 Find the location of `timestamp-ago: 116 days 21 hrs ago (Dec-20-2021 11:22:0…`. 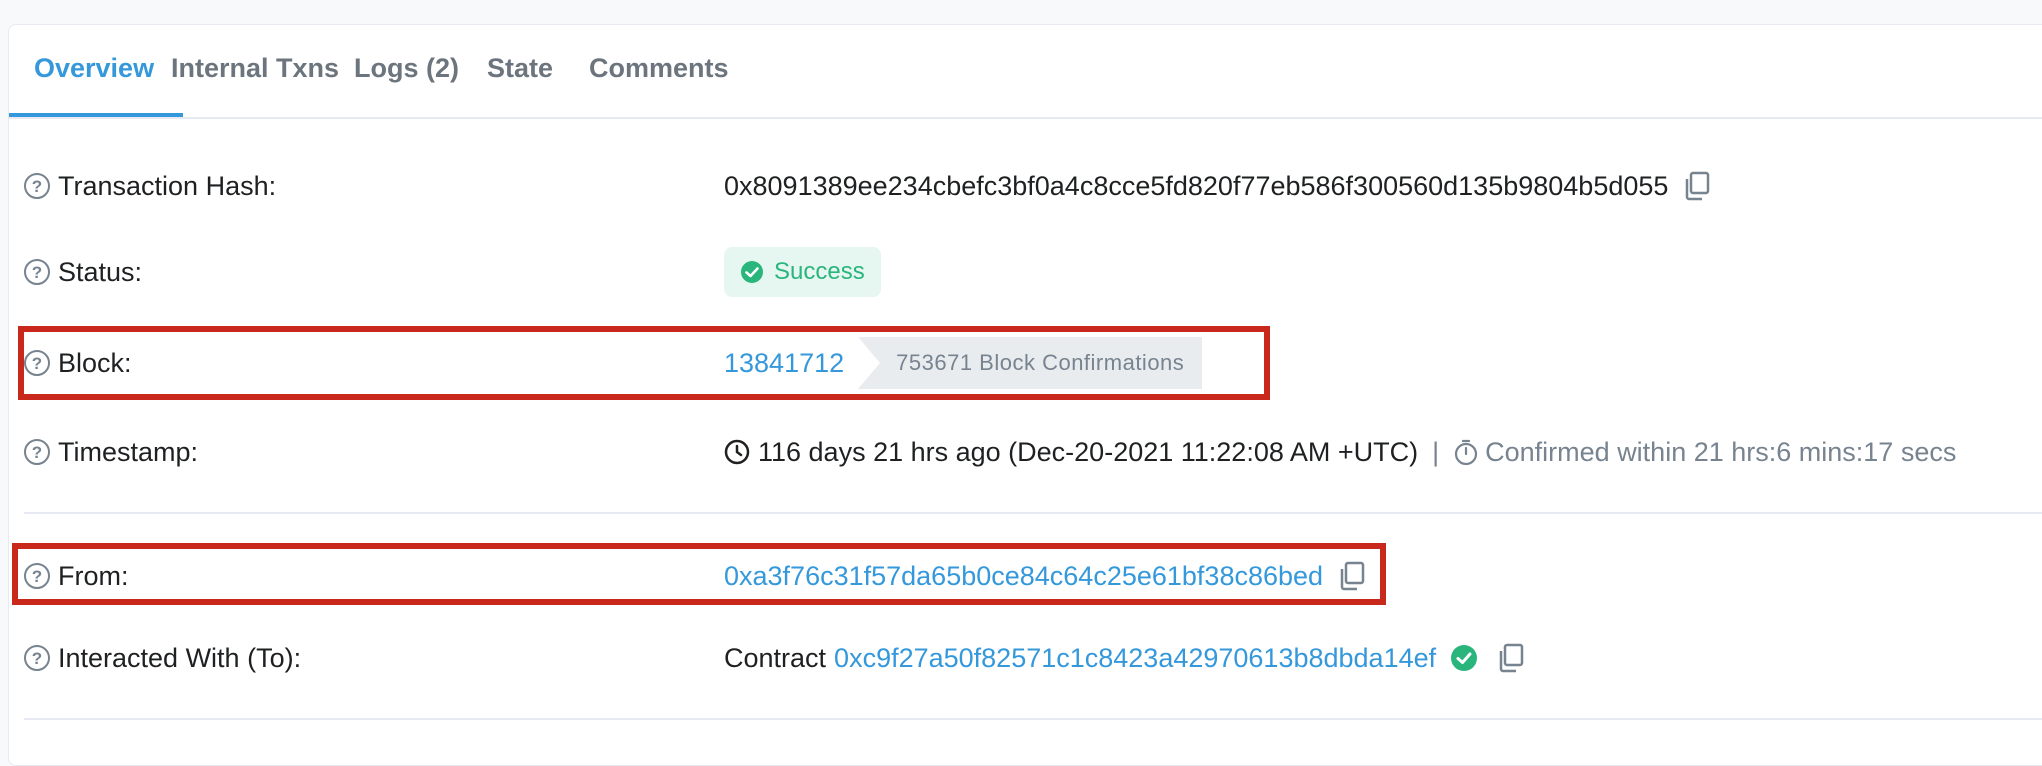

timestamp-ago: 116 days 21 hrs ago (Dec-20-2021 11:22:0… is located at coordinates (1088, 451).